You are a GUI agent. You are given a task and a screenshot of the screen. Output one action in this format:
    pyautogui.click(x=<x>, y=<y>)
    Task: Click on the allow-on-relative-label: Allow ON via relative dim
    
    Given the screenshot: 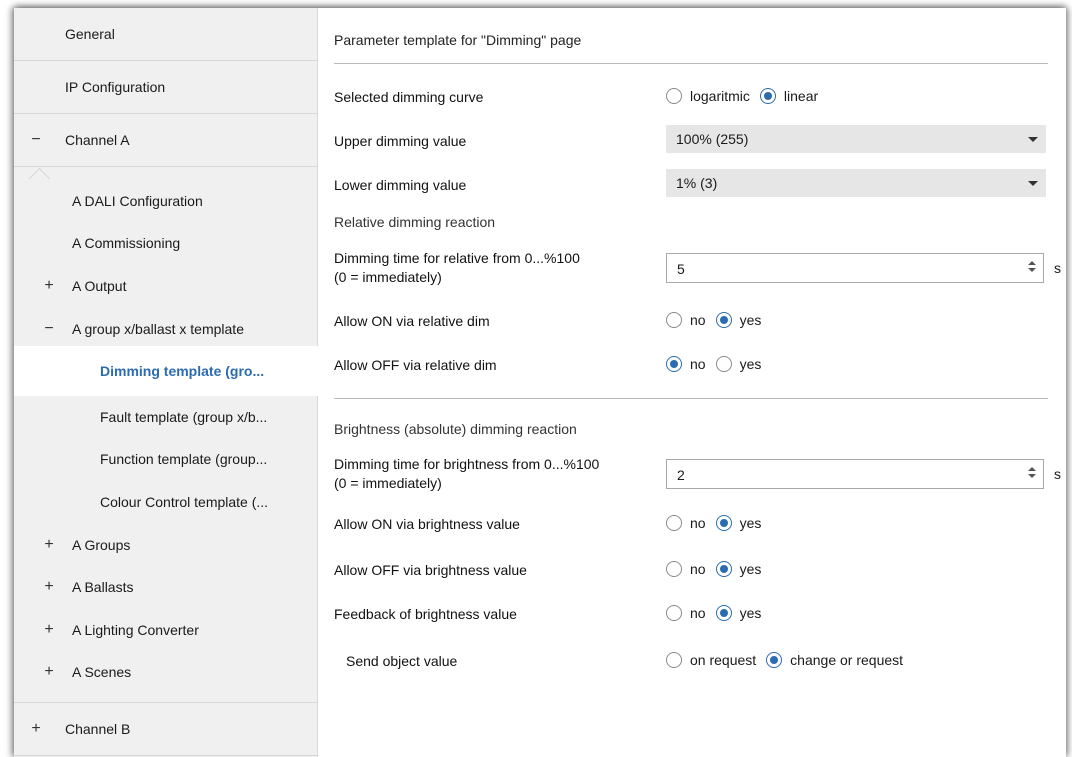 What is the action you would take?
    pyautogui.click(x=412, y=321)
    